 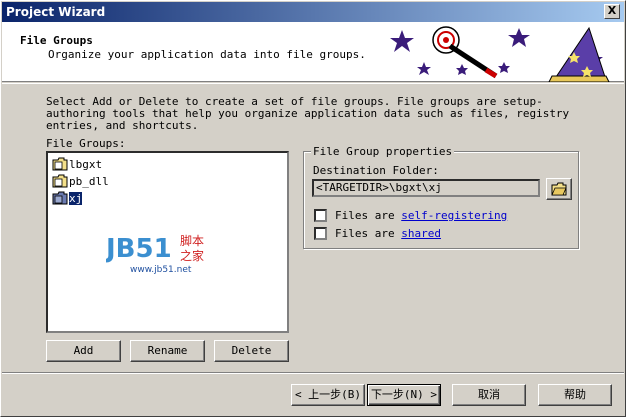 I want to click on list-item: lbgxt, so click(x=77, y=164).